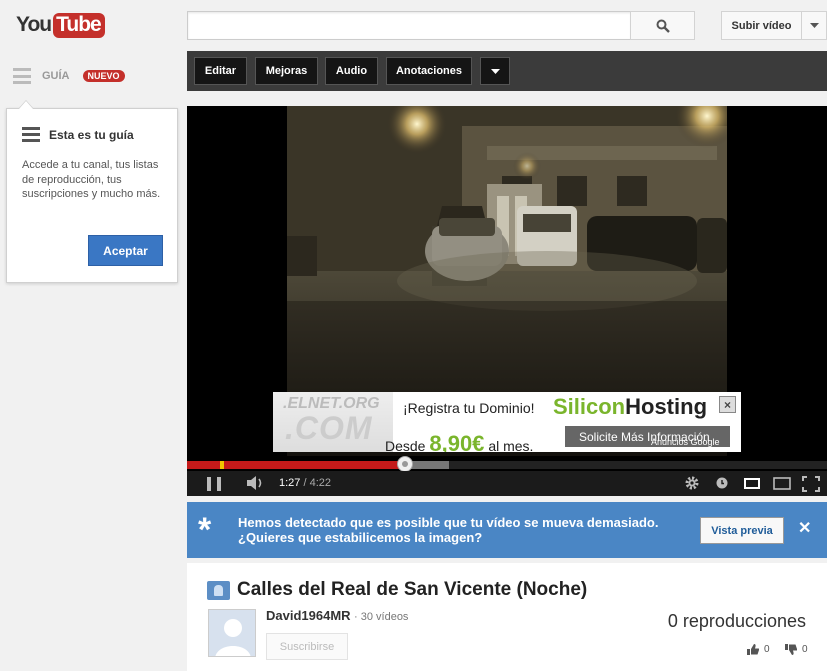  I want to click on youtube-logo: You Tube, so click(60, 25).